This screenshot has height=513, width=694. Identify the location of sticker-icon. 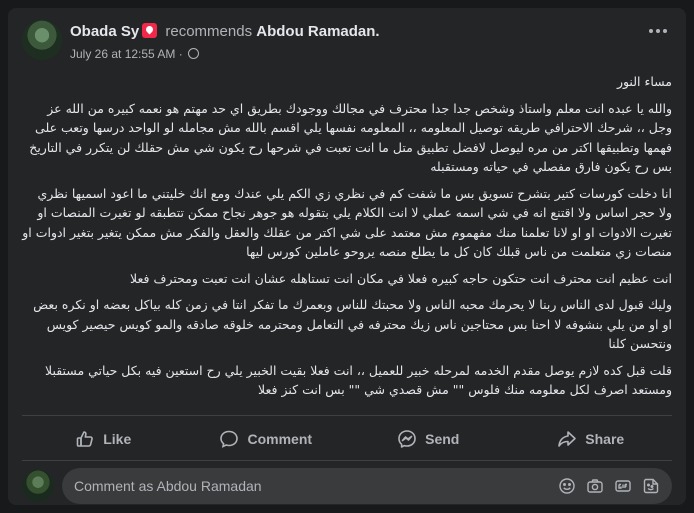
(651, 486).